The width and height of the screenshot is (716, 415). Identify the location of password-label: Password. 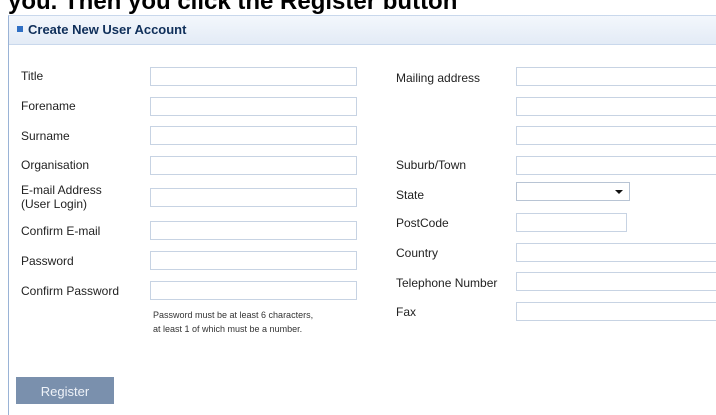
(47, 261).